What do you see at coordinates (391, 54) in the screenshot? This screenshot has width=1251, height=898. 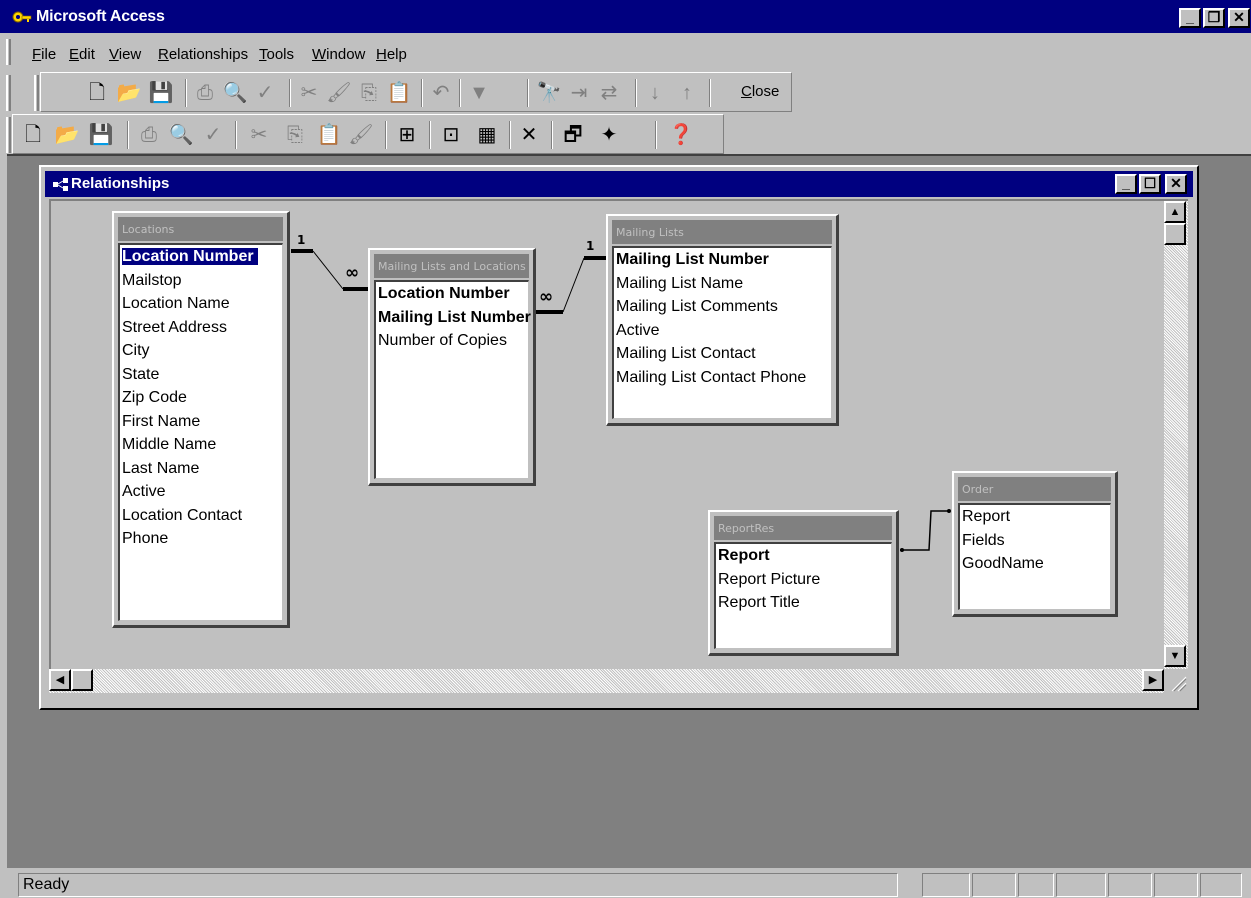 I see `menu-help: Help` at bounding box center [391, 54].